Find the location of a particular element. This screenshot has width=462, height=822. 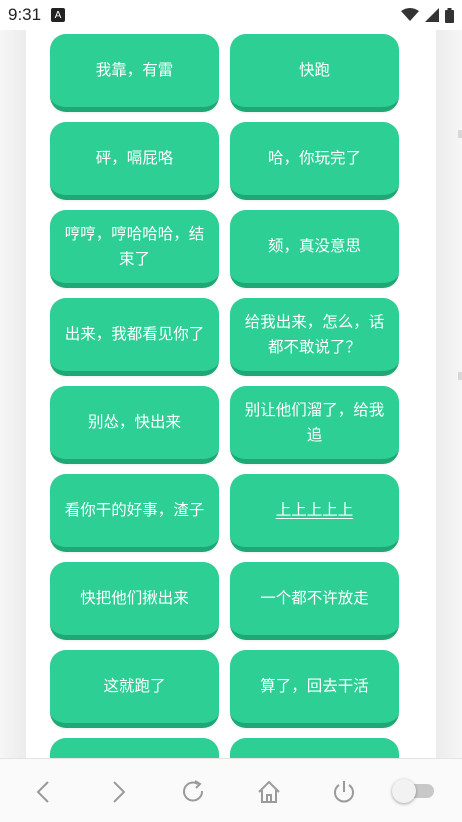

sound-button: 砰，嗝屁咯 is located at coordinates (134, 161).